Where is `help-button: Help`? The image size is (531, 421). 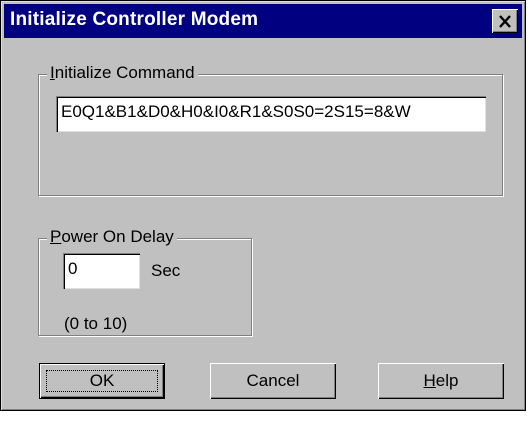 help-button: Help is located at coordinates (441, 381).